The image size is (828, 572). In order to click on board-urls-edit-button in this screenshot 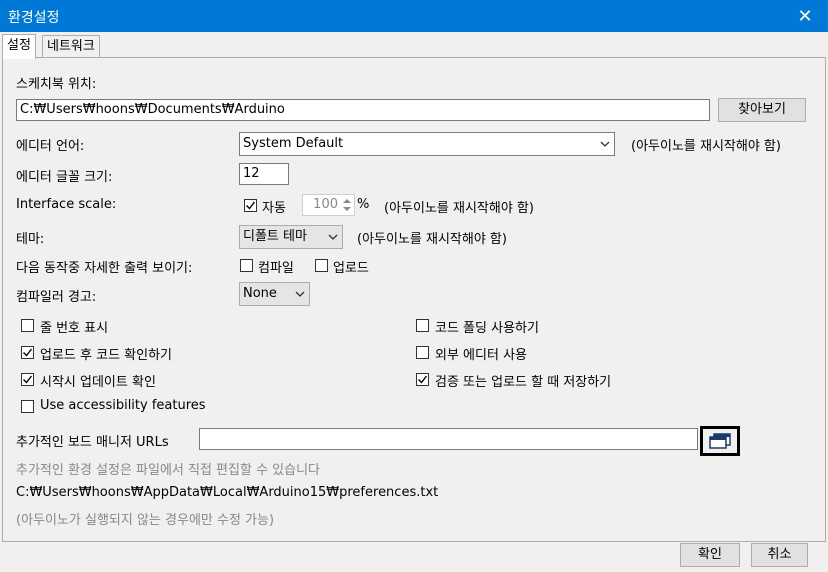, I will do `click(720, 441)`.